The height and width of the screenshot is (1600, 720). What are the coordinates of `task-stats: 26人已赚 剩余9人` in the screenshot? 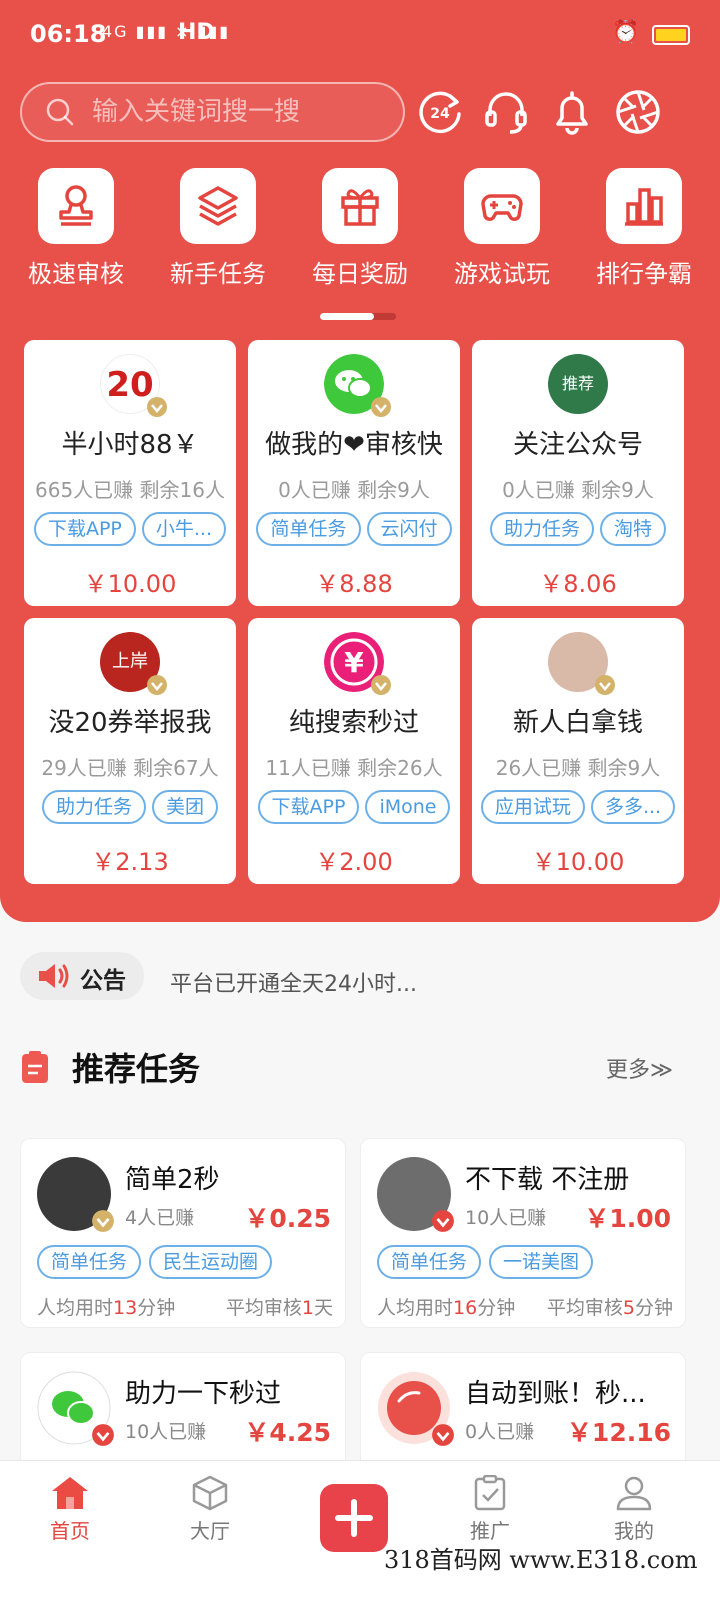 It's located at (578, 768).